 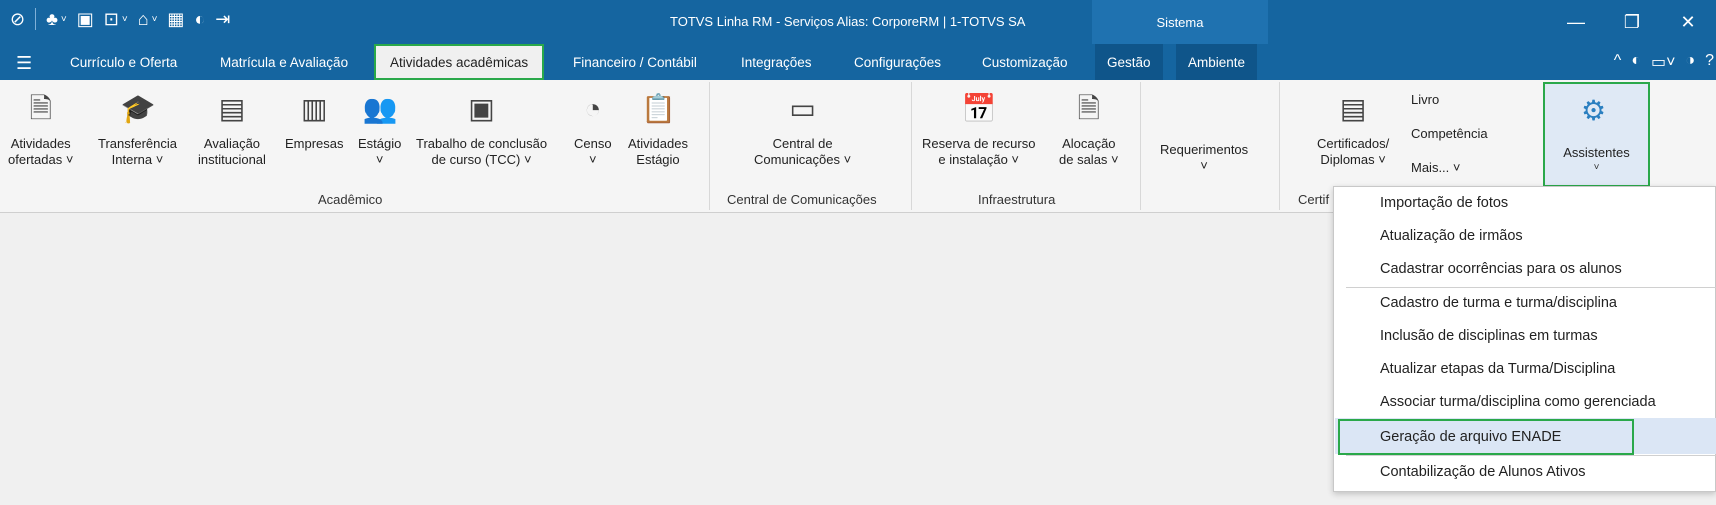 I want to click on tabbar-tools: ^ ◐ ▭˅ ◑ ?, so click(x=1664, y=62).